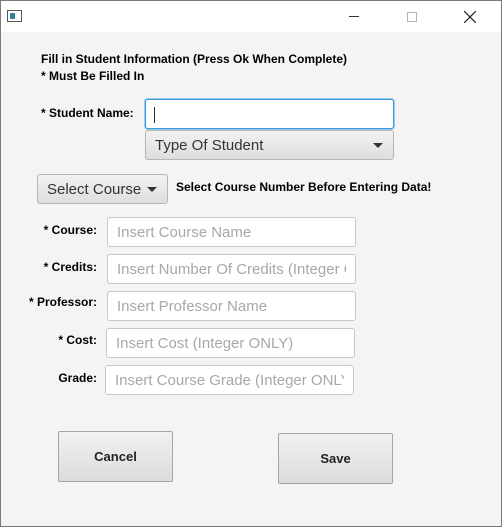  I want to click on student-type-value: Type Of Student, so click(209, 145).